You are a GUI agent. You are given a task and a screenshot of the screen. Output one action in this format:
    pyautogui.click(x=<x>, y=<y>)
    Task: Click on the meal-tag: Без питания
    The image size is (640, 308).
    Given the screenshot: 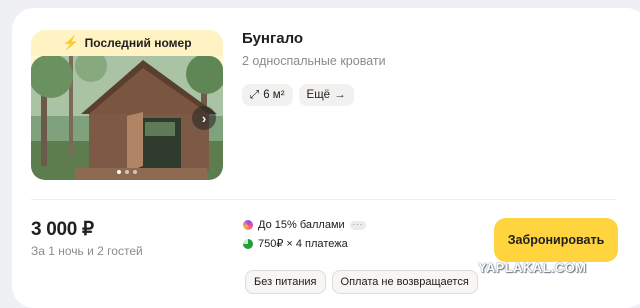 What is the action you would take?
    pyautogui.click(x=285, y=282)
    